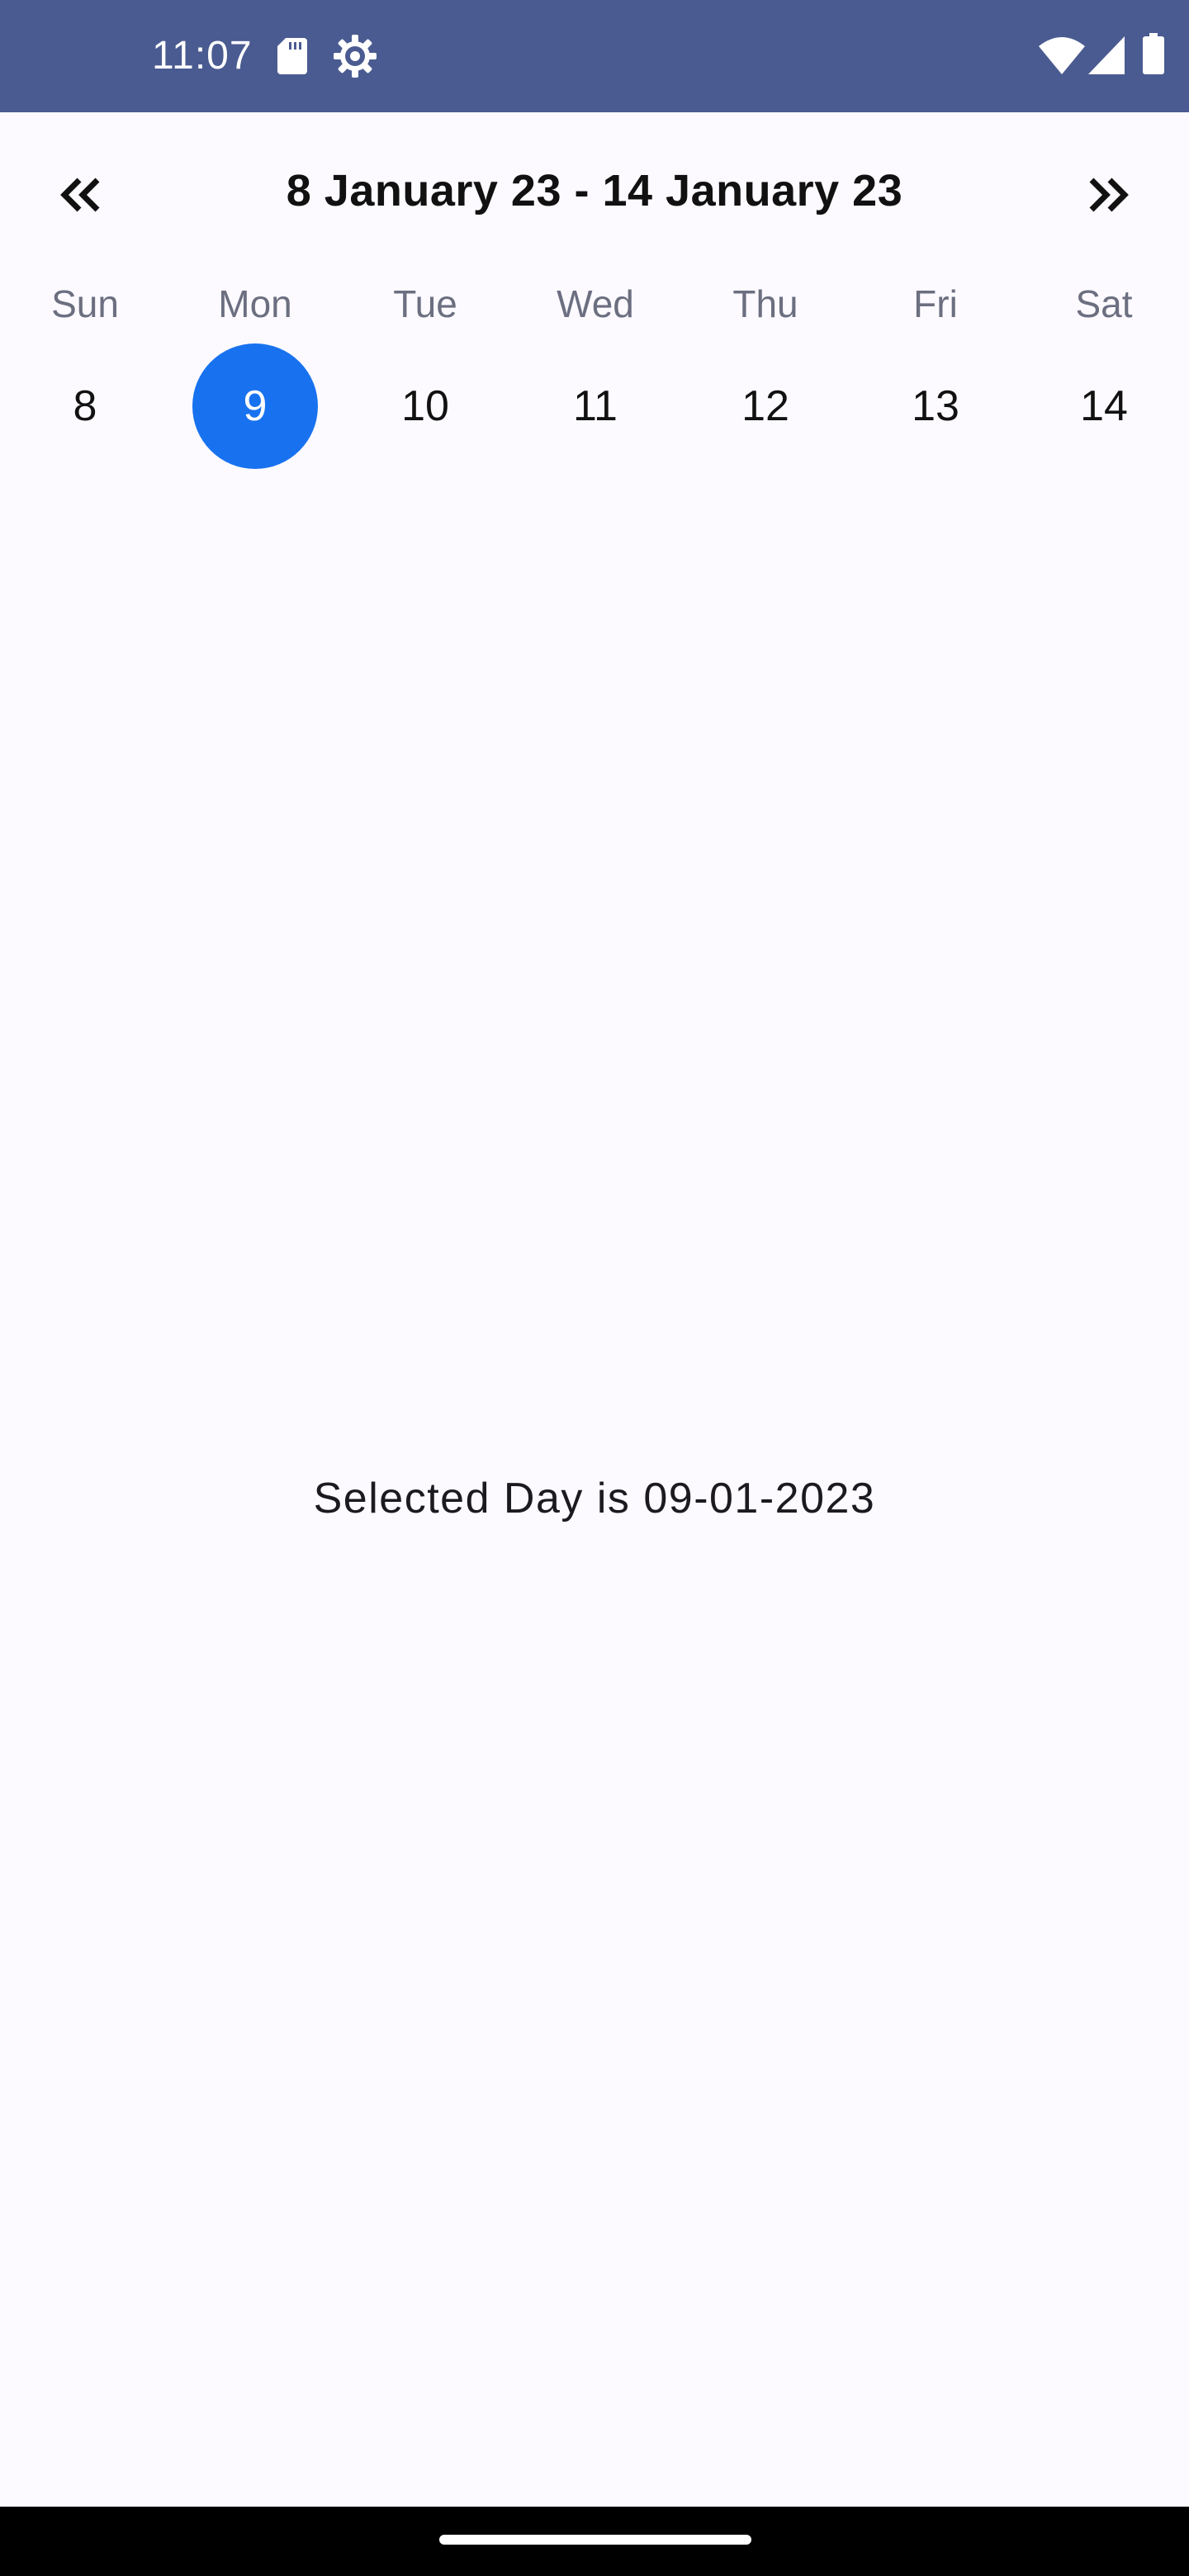  I want to click on day-column-thu: Thu 12, so click(765, 375).